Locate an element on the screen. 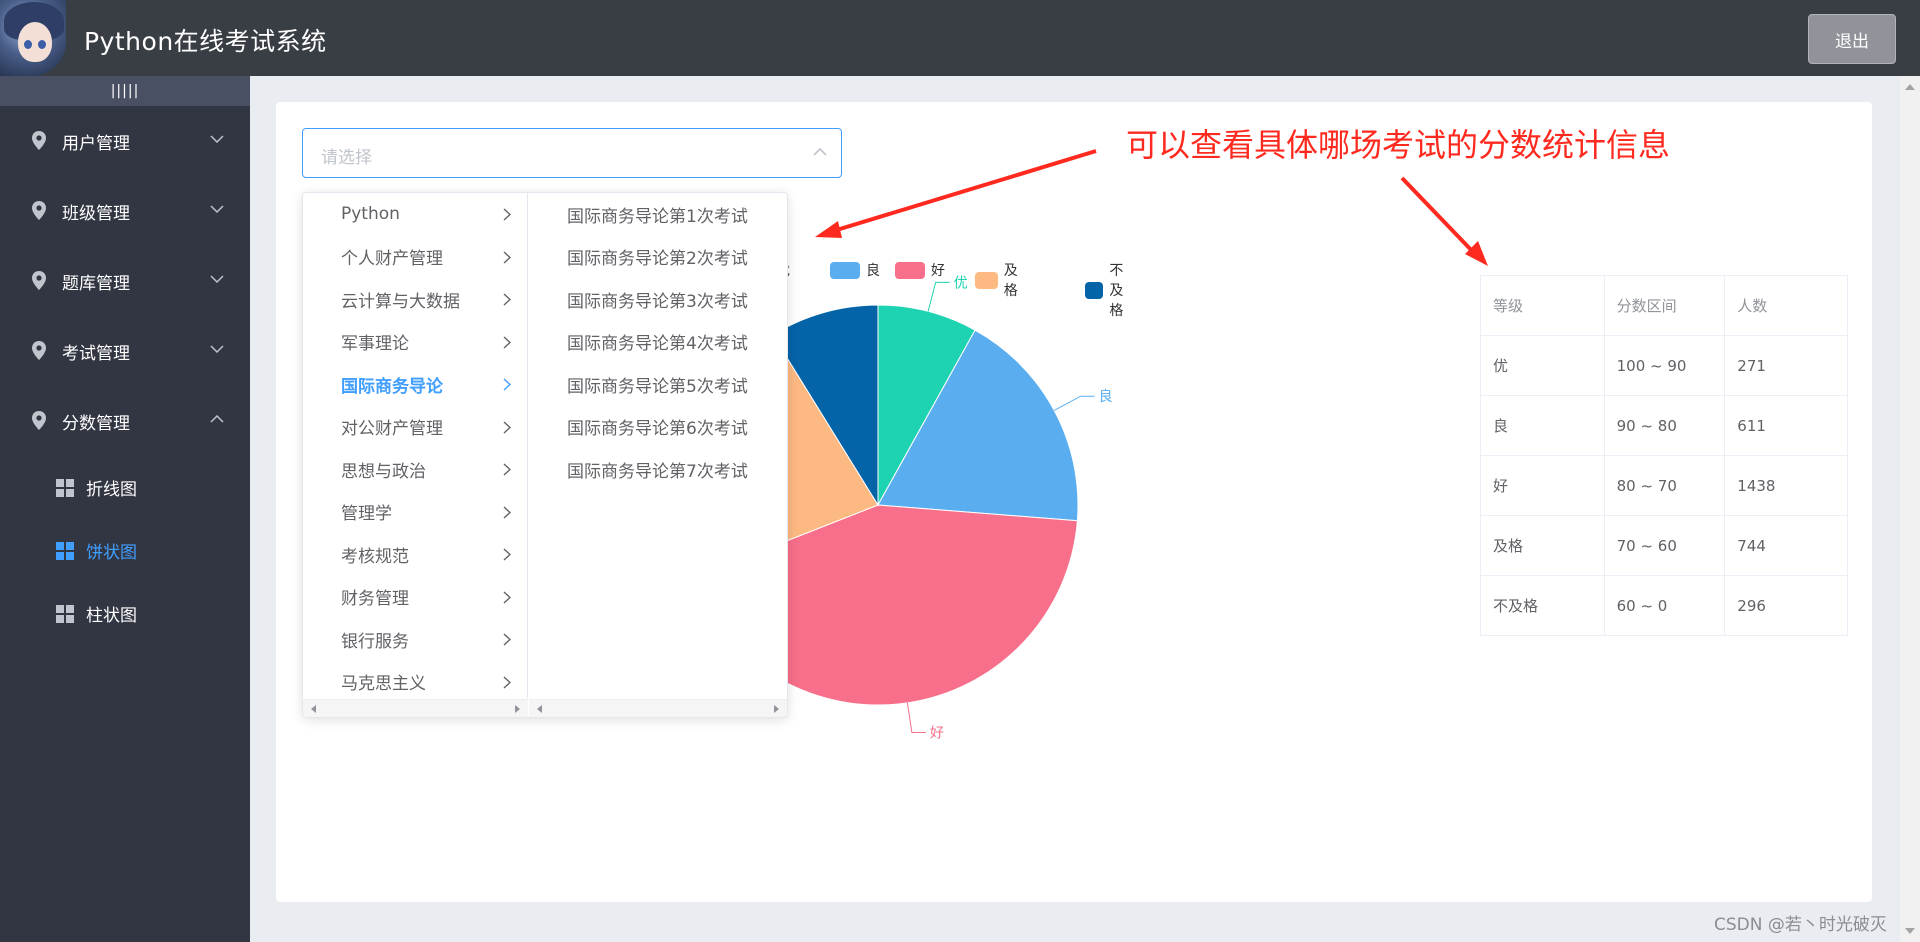 The height and width of the screenshot is (942, 1920). legend-label: 好 is located at coordinates (938, 271).